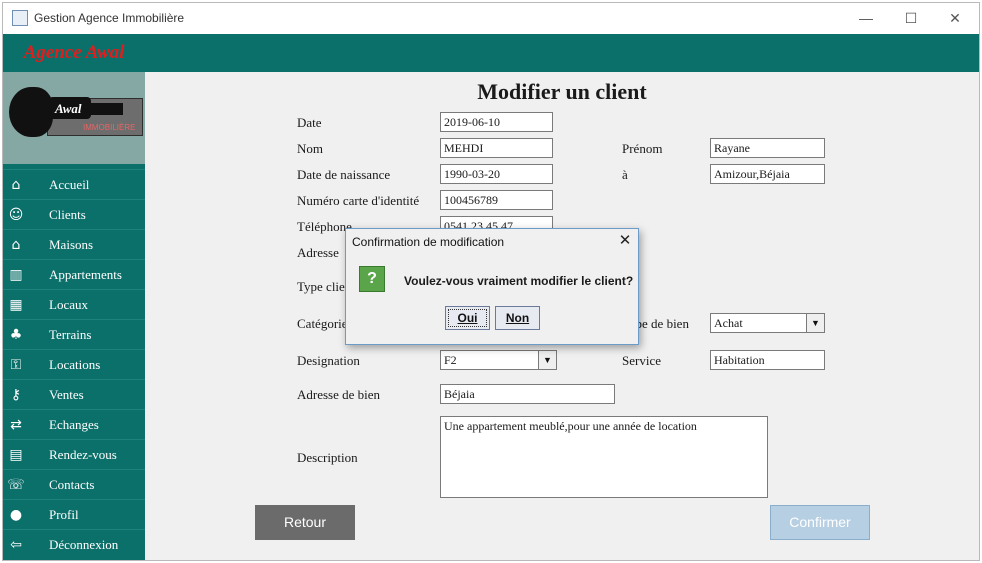 The image size is (982, 563). I want to click on sidebar-item-label: Rendez-vous, so click(83, 454).